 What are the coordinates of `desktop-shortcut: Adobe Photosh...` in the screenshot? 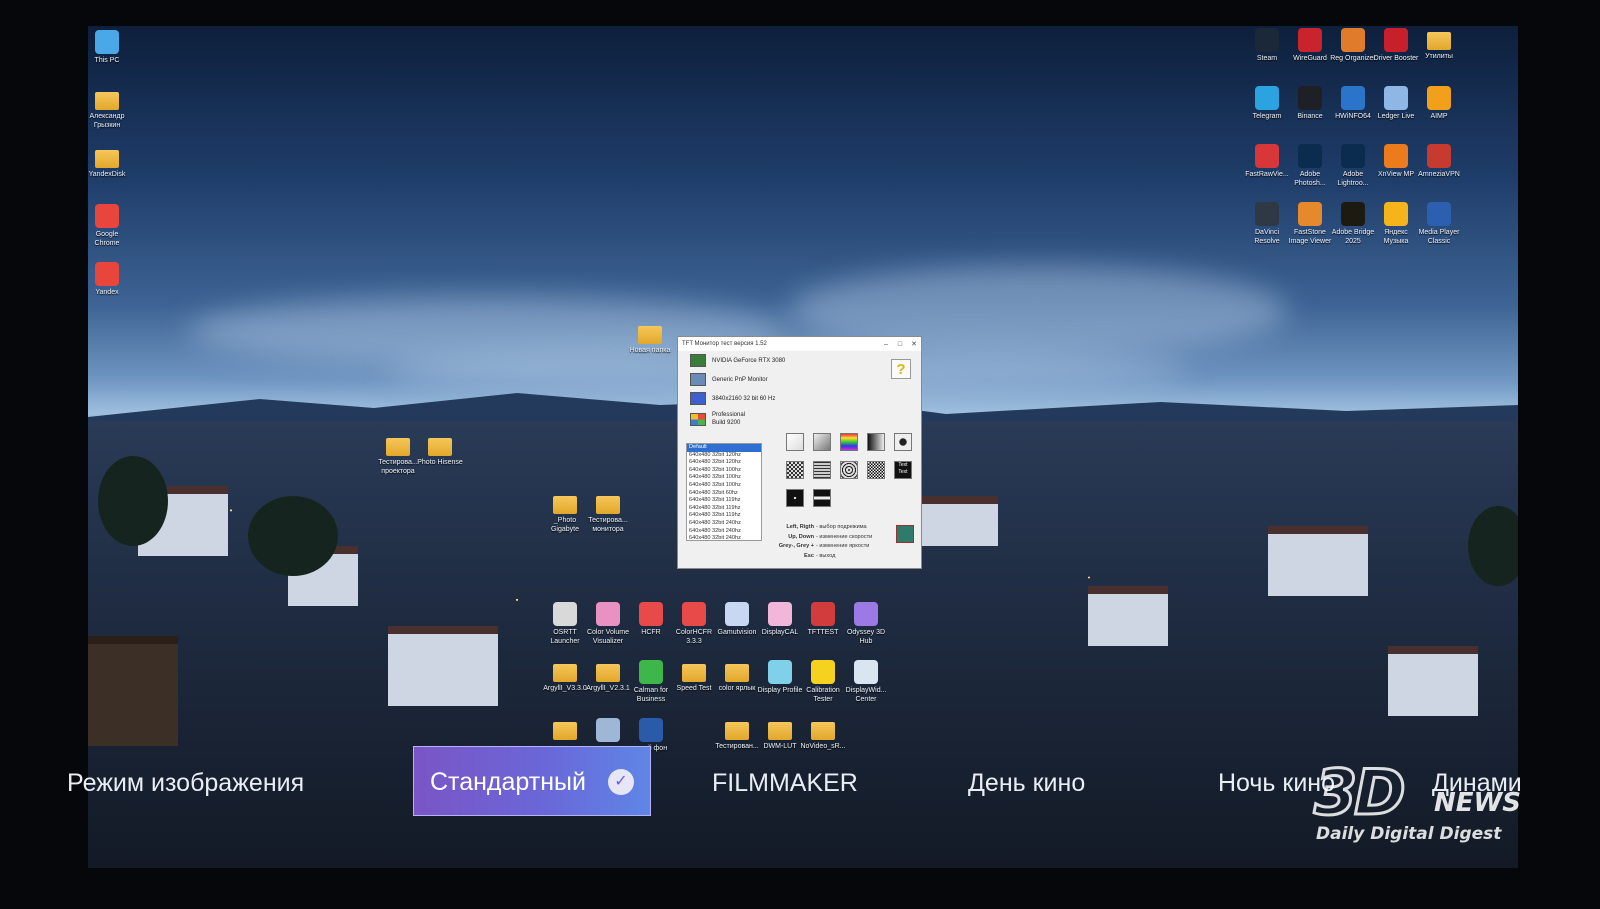 It's located at (1310, 166).